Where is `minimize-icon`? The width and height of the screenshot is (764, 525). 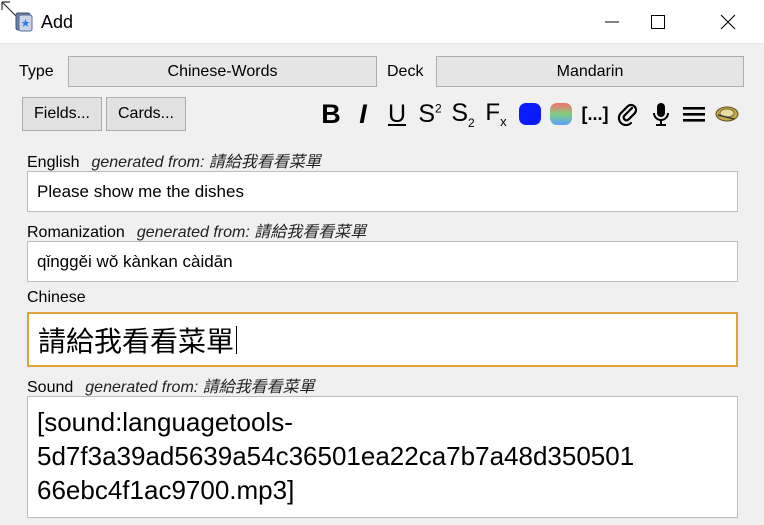
minimize-icon is located at coordinates (612, 22).